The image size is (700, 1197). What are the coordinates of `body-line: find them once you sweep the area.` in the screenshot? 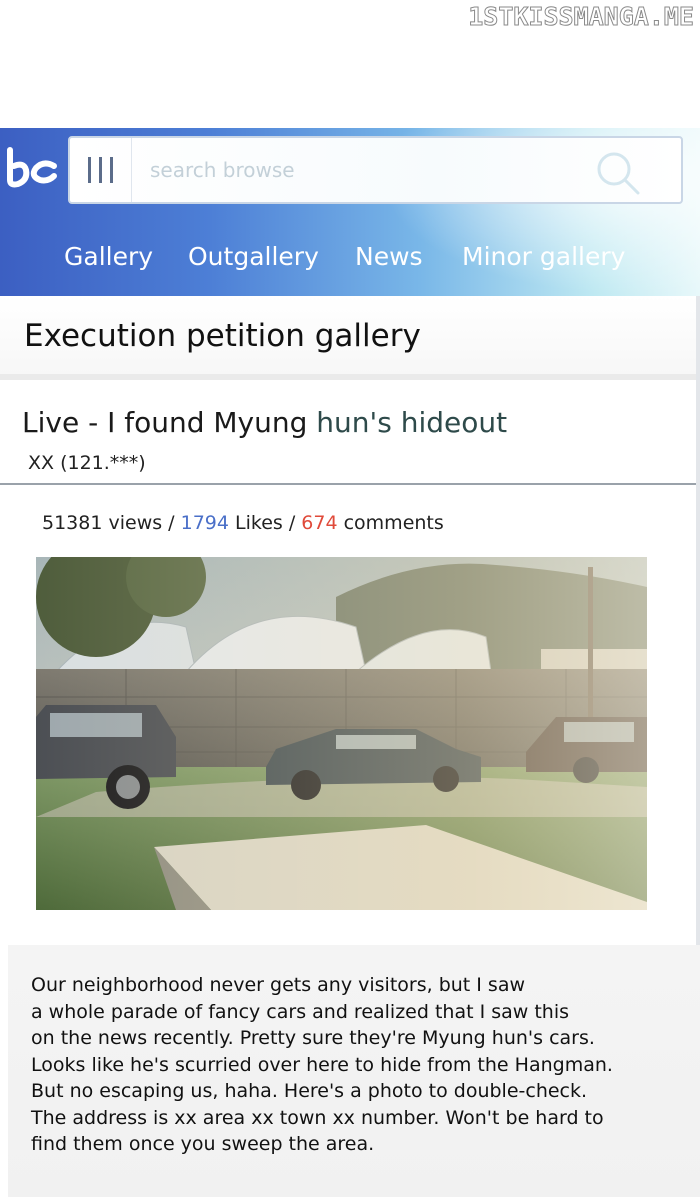 It's located at (203, 1144).